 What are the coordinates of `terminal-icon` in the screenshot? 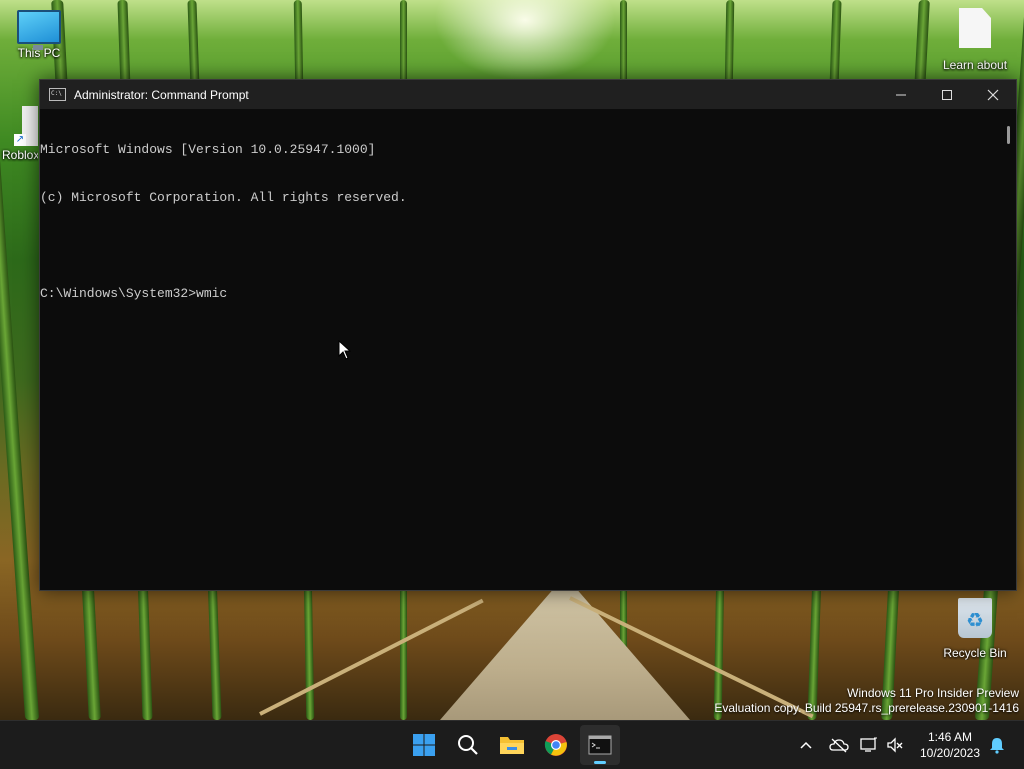 It's located at (600, 745).